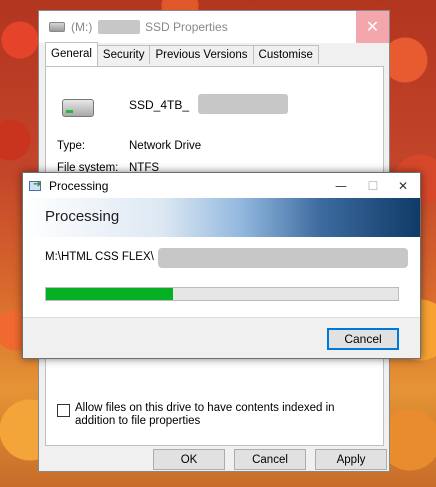  I want to click on type-value: Network Drive, so click(165, 146).